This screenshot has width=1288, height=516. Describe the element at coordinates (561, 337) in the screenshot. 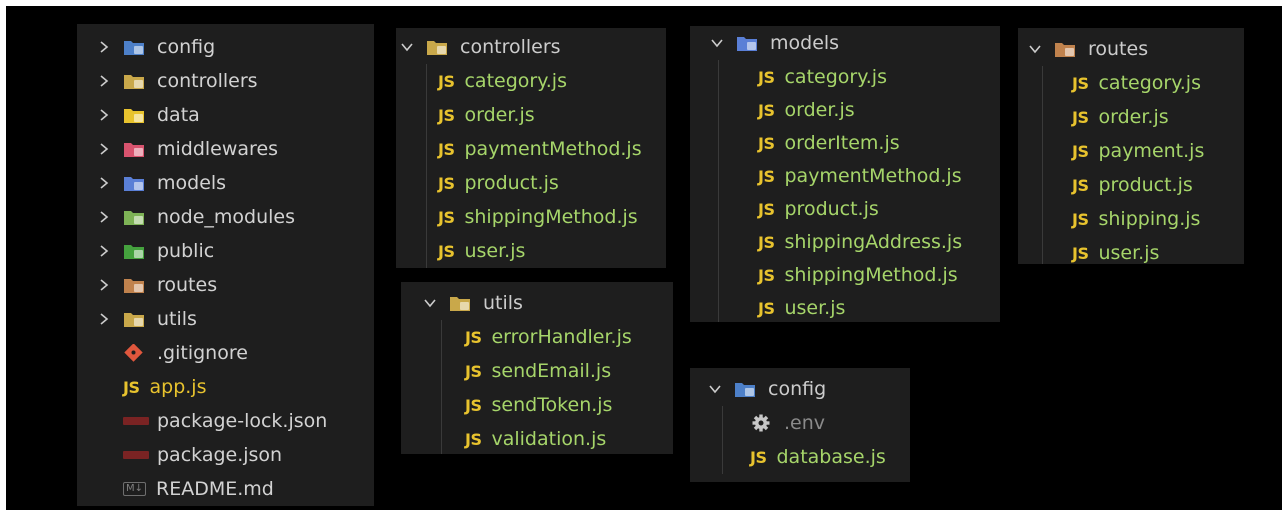

I see `file-label: errorHandler.js` at that location.